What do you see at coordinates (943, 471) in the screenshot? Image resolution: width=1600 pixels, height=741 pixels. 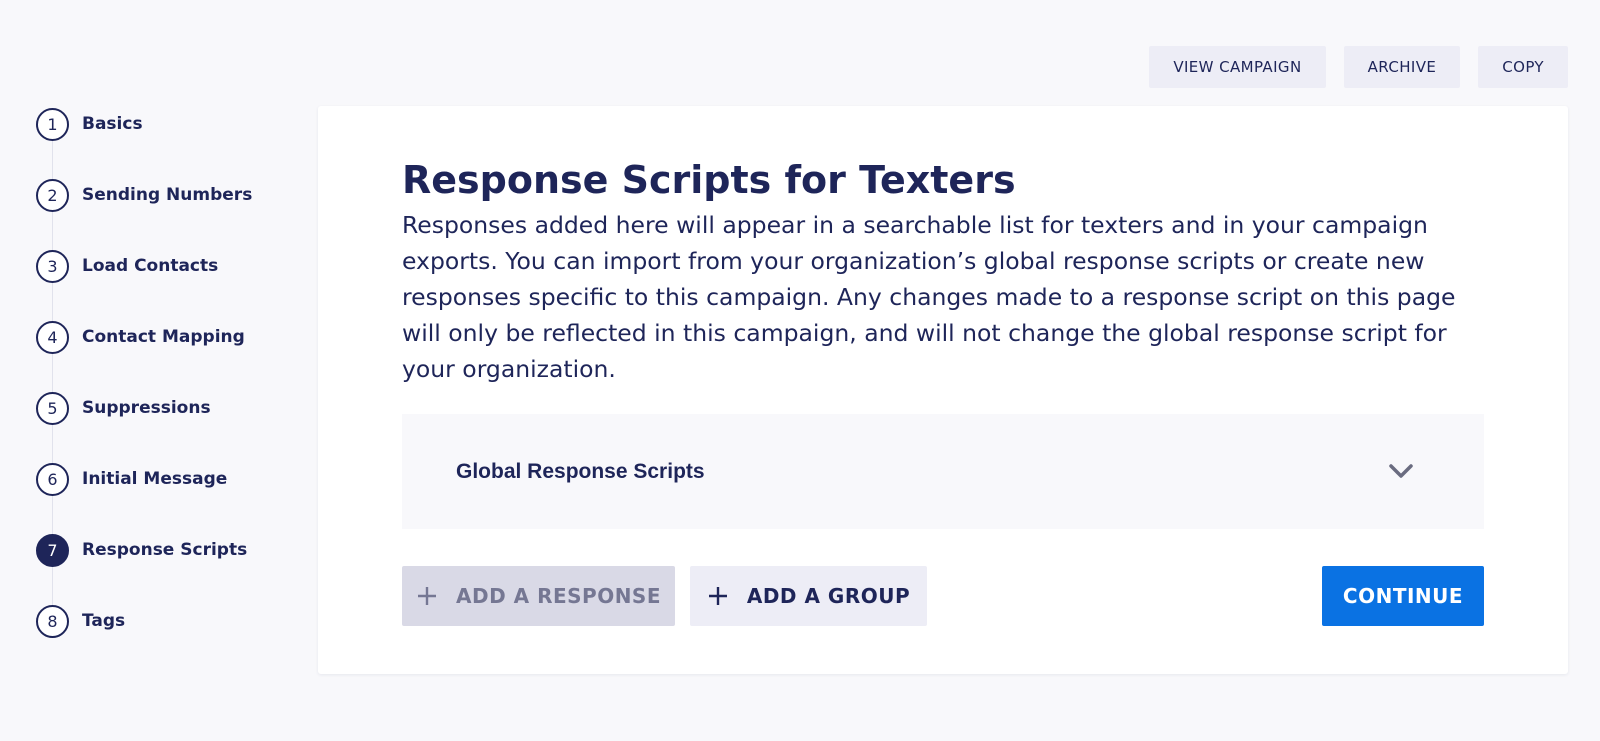 I see `global-response-scripts-accordion: Global Response Scripts` at bounding box center [943, 471].